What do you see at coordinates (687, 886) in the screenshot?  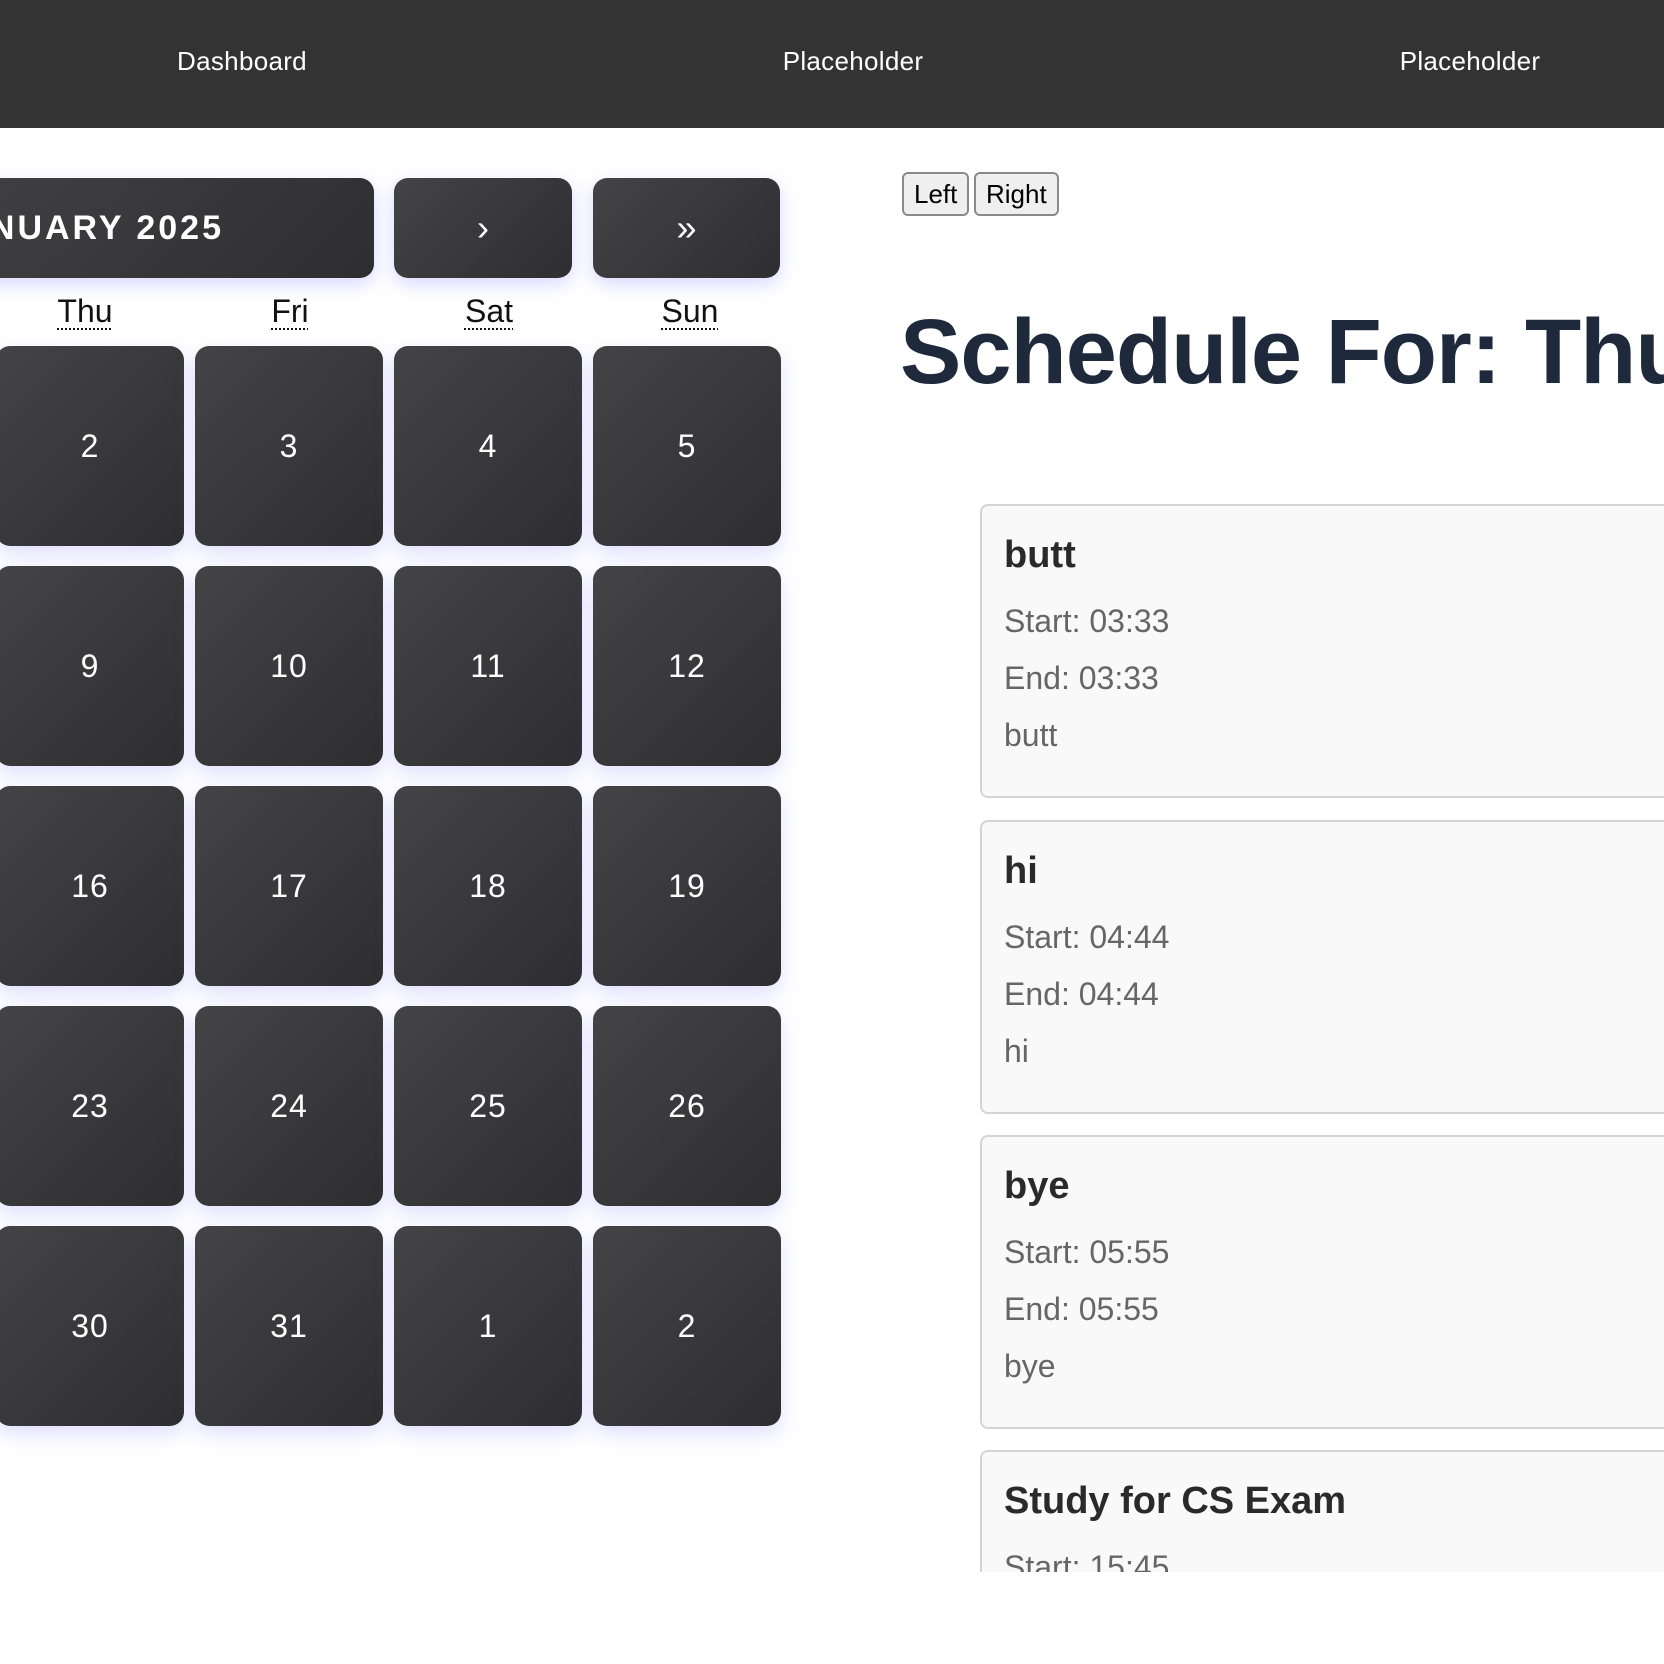 I see `day-cell: 19` at bounding box center [687, 886].